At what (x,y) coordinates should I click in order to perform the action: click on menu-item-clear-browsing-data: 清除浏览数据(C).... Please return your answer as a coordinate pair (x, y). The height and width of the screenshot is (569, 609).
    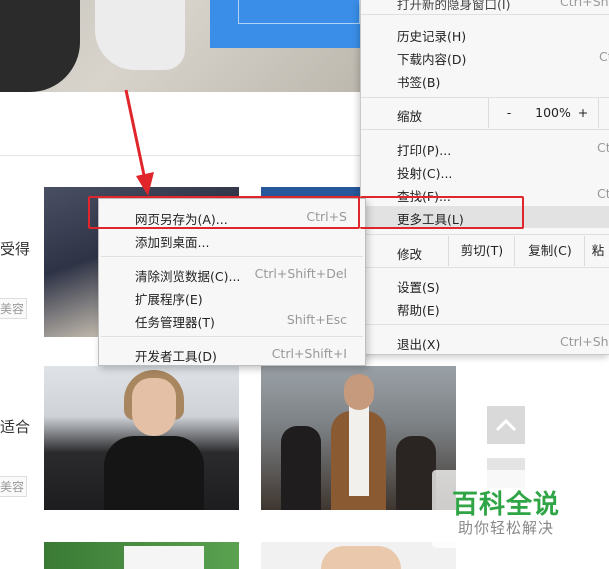
    Looking at the image, I should click on (187, 275).